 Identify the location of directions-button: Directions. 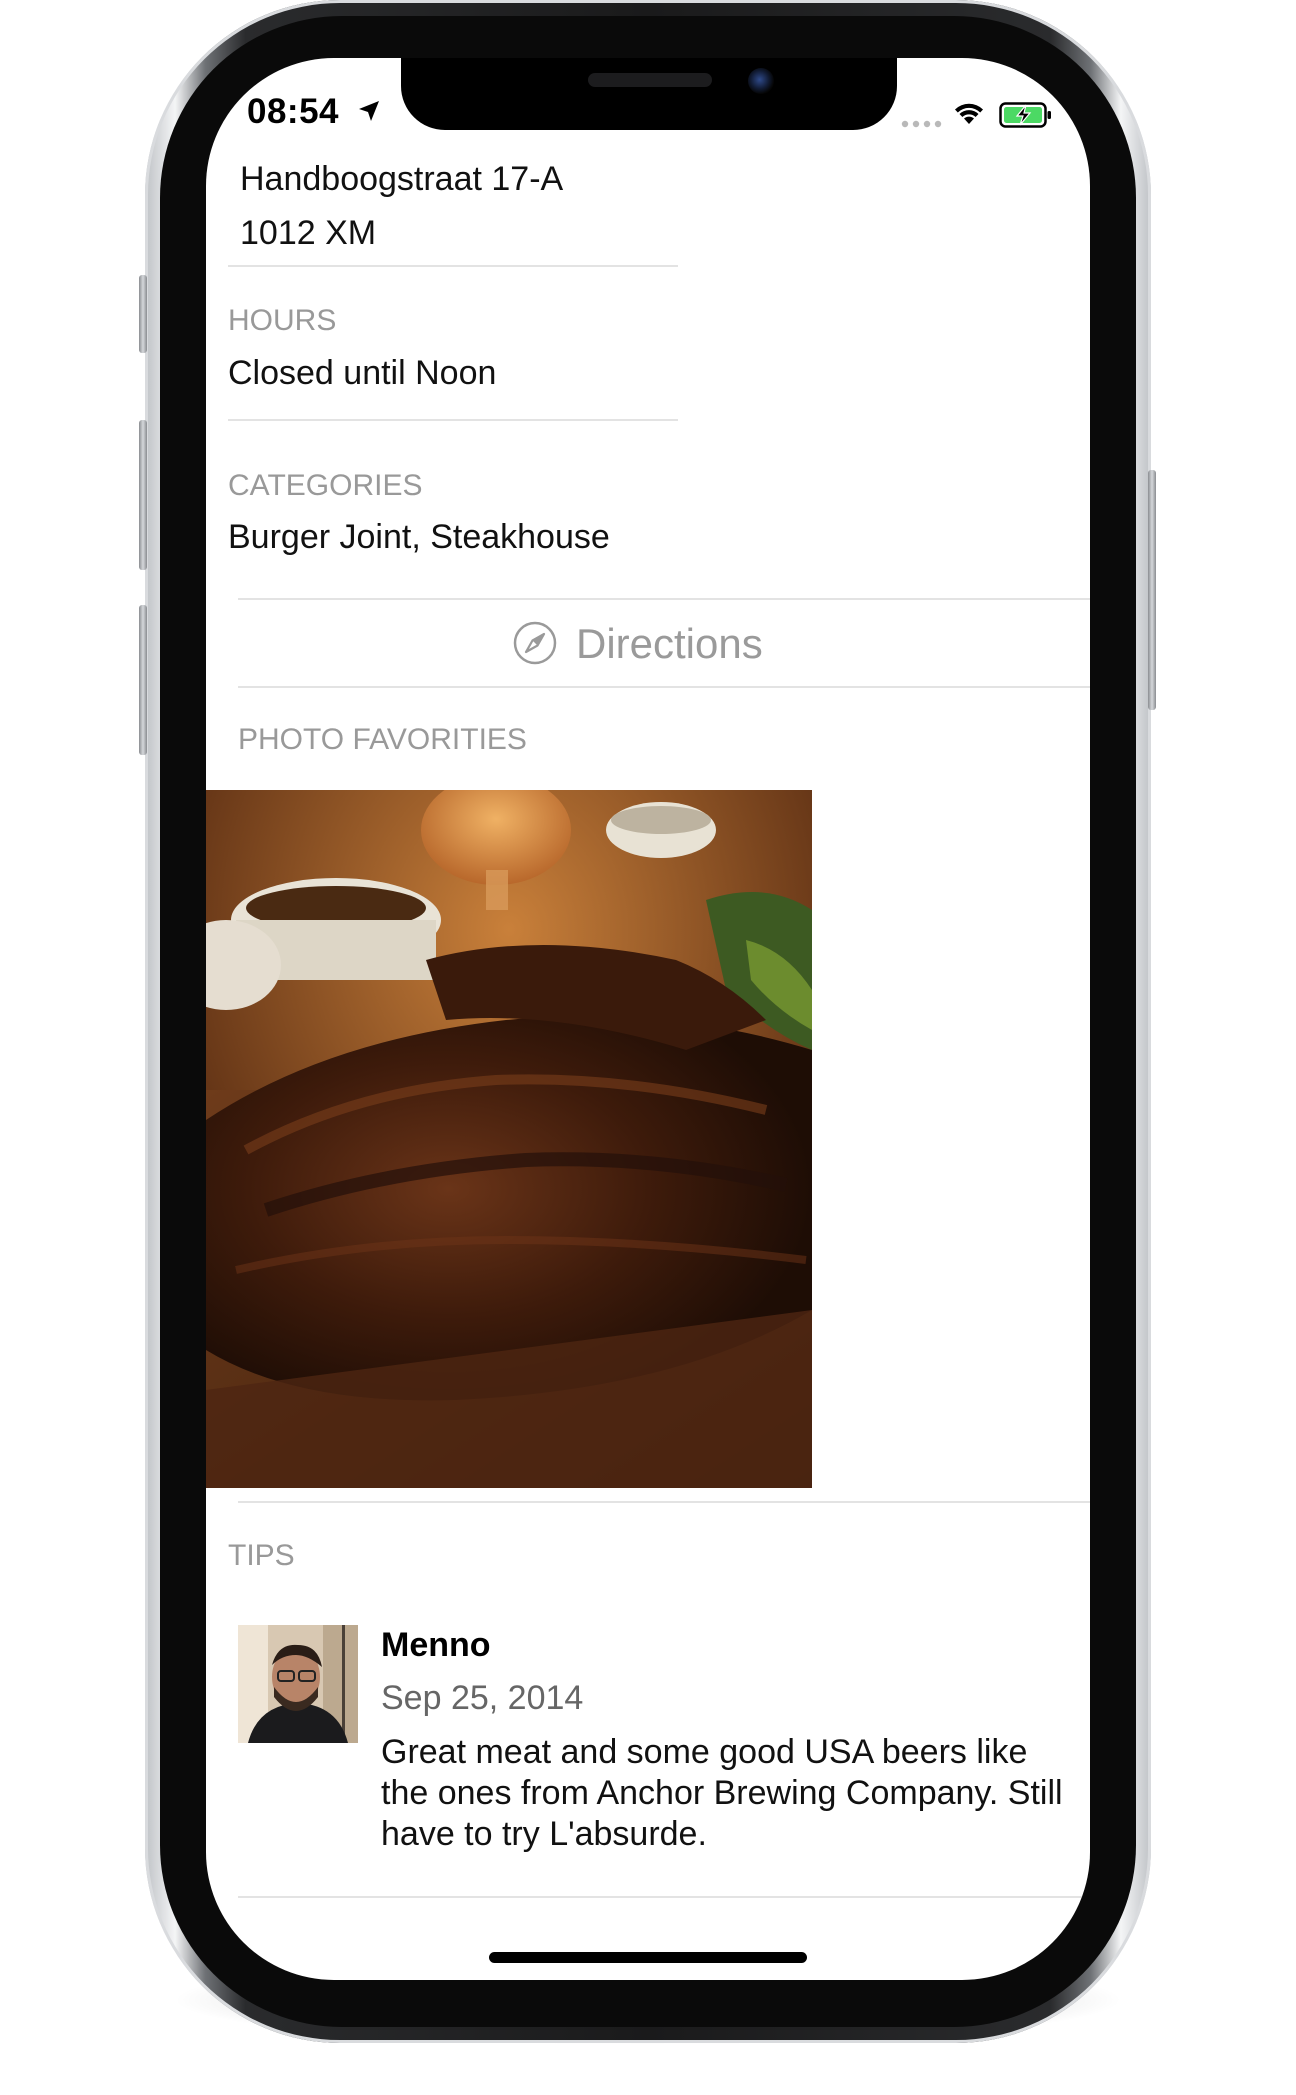
(664, 644).